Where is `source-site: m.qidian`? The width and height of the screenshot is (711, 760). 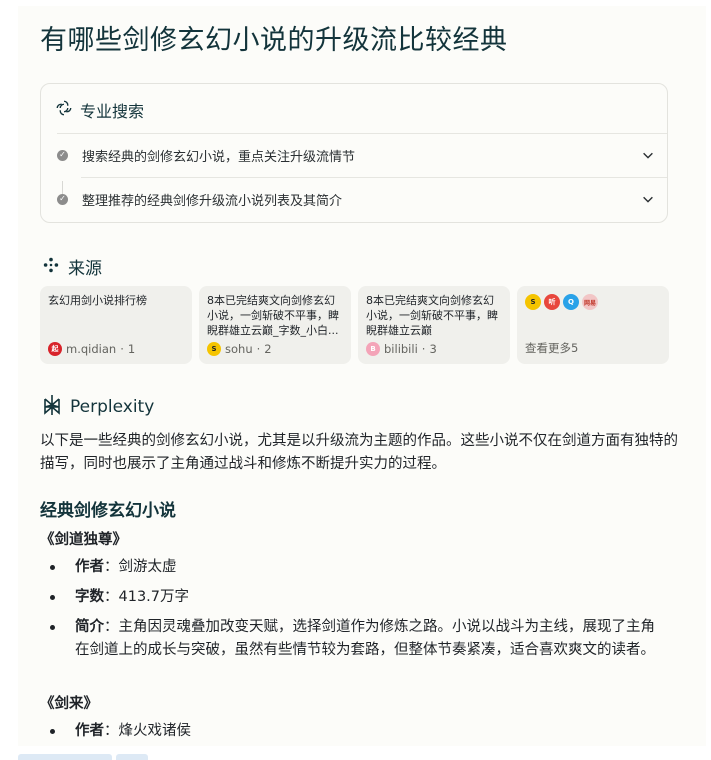 source-site: m.qidian is located at coordinates (91, 349).